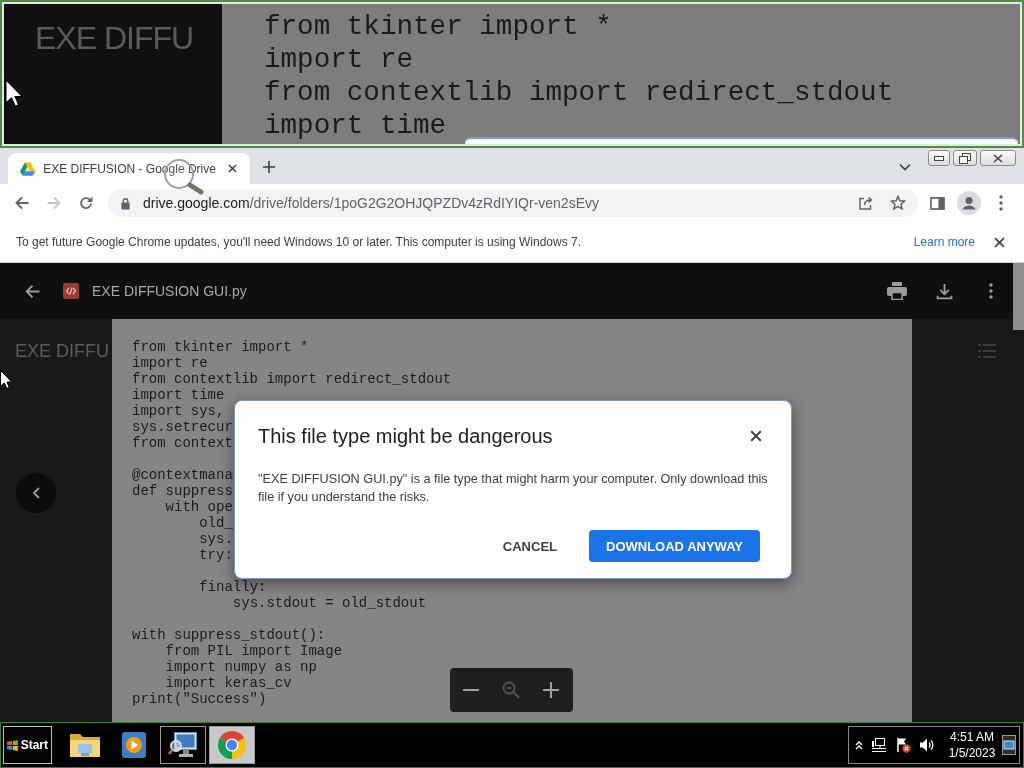 The height and width of the screenshot is (768, 1024). What do you see at coordinates (987, 351) in the screenshot?
I see `list-icon` at bounding box center [987, 351].